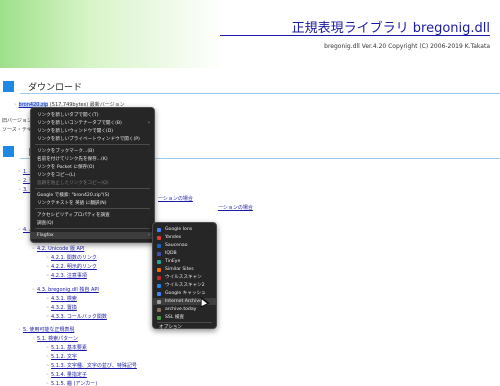  I want to click on context-menu-item: 追跡を防止したリンクをコピー(Q), so click(92, 183).